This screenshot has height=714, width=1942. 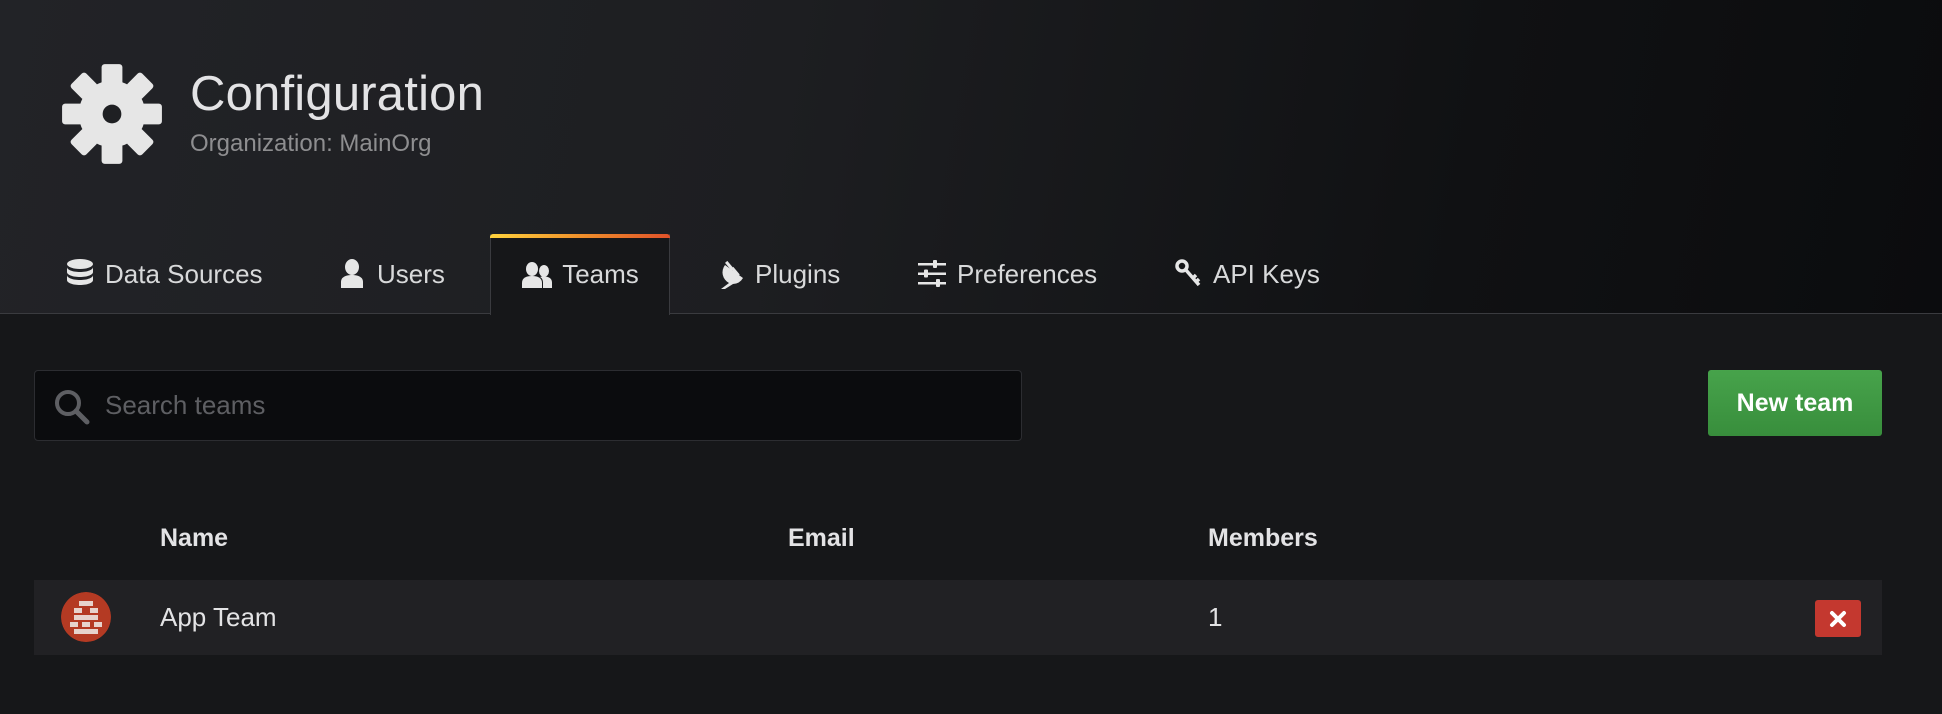 I want to click on tab-label: Preferences, so click(x=1027, y=273).